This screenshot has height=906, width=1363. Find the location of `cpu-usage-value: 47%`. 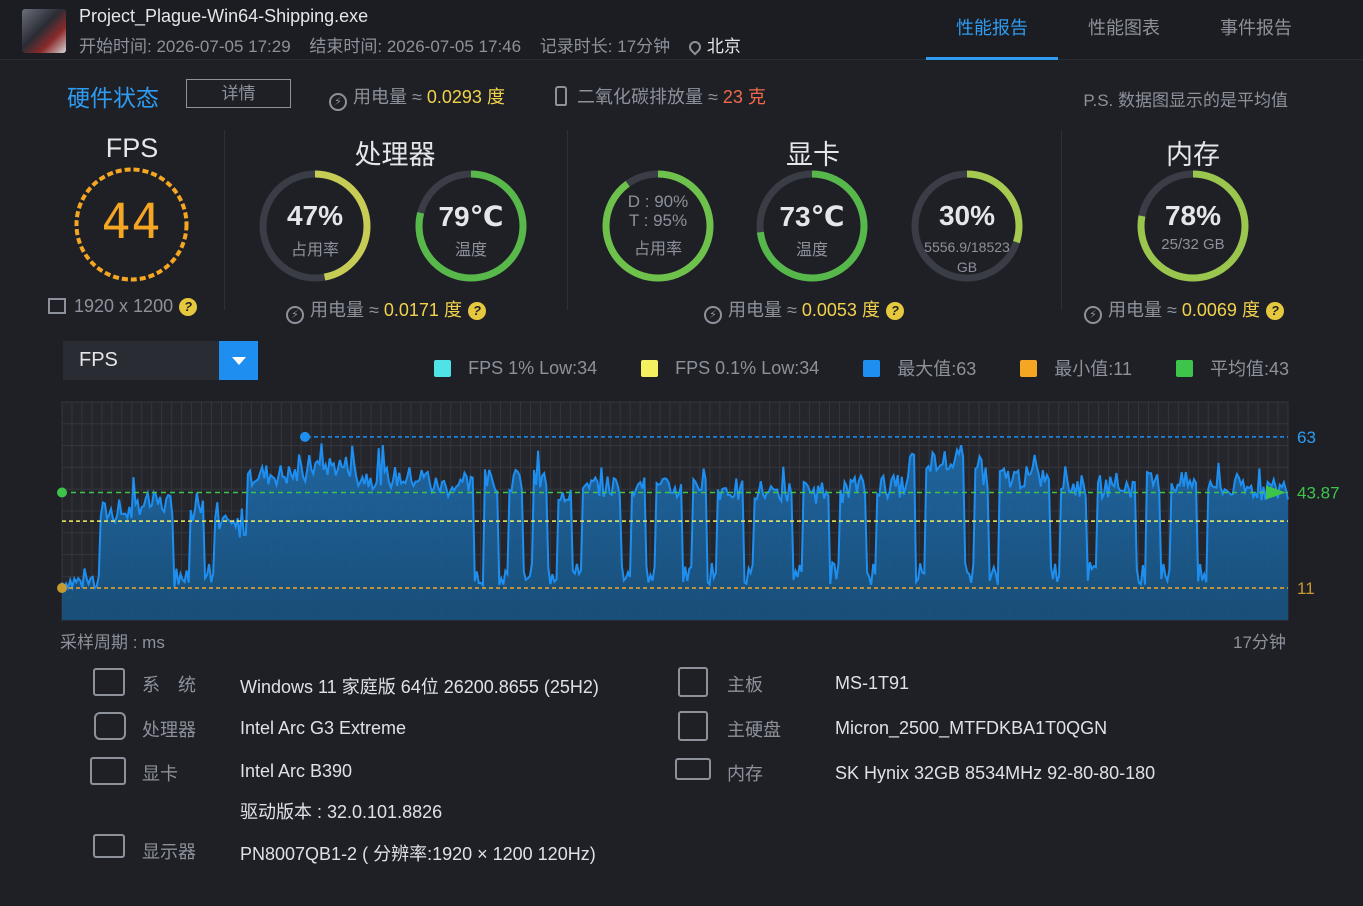

cpu-usage-value: 47% is located at coordinates (315, 215).